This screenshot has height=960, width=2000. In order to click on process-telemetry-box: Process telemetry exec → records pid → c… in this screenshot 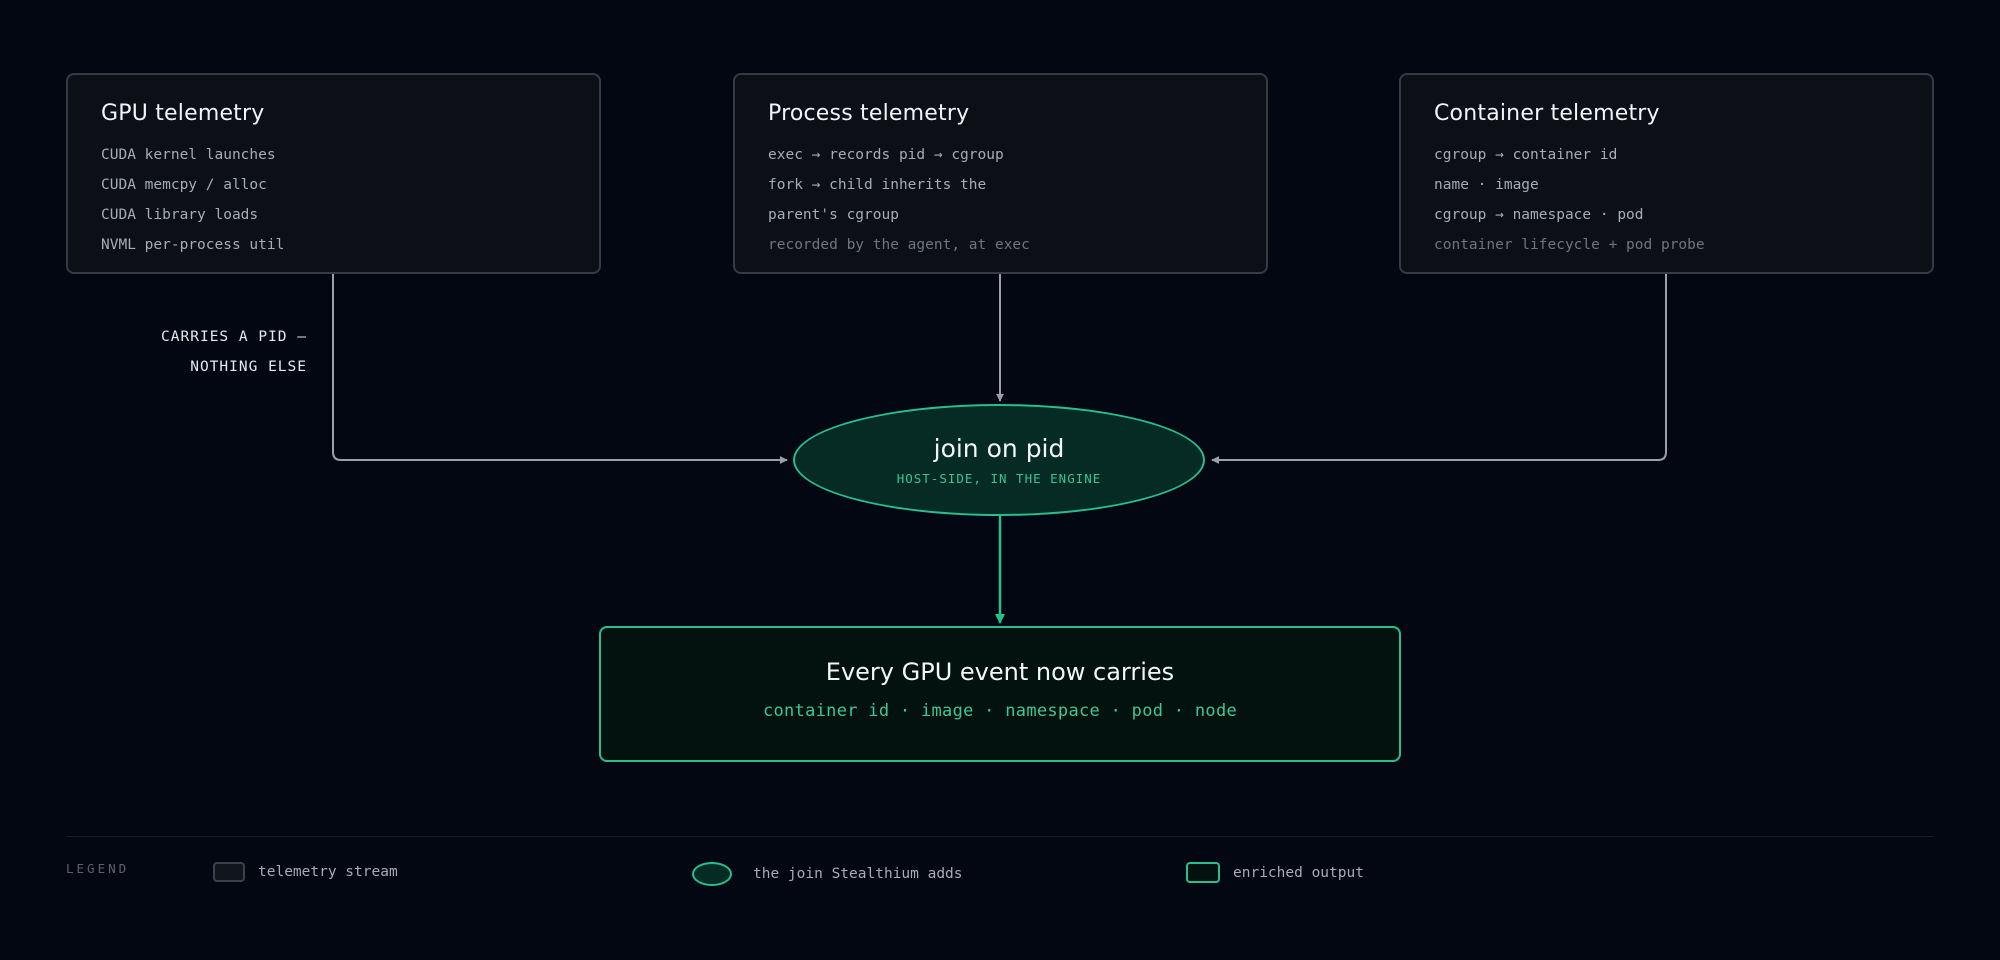, I will do `click(1000, 173)`.